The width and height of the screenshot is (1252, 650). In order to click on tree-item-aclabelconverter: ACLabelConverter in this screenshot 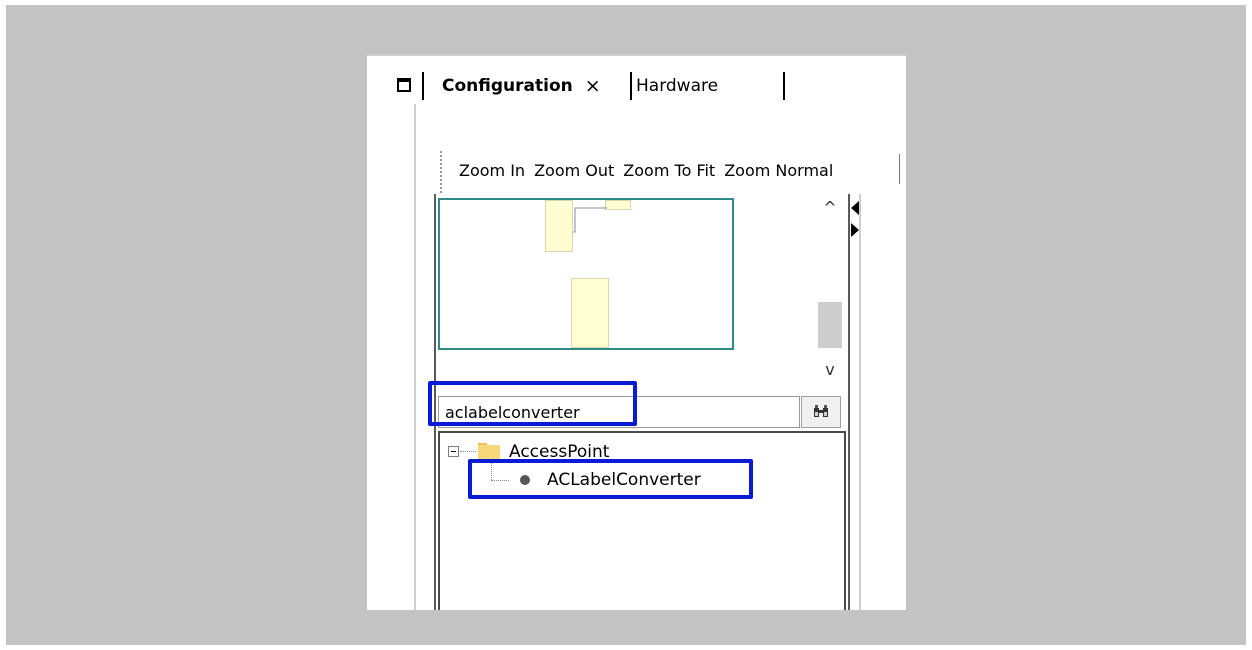, I will do `click(624, 480)`.